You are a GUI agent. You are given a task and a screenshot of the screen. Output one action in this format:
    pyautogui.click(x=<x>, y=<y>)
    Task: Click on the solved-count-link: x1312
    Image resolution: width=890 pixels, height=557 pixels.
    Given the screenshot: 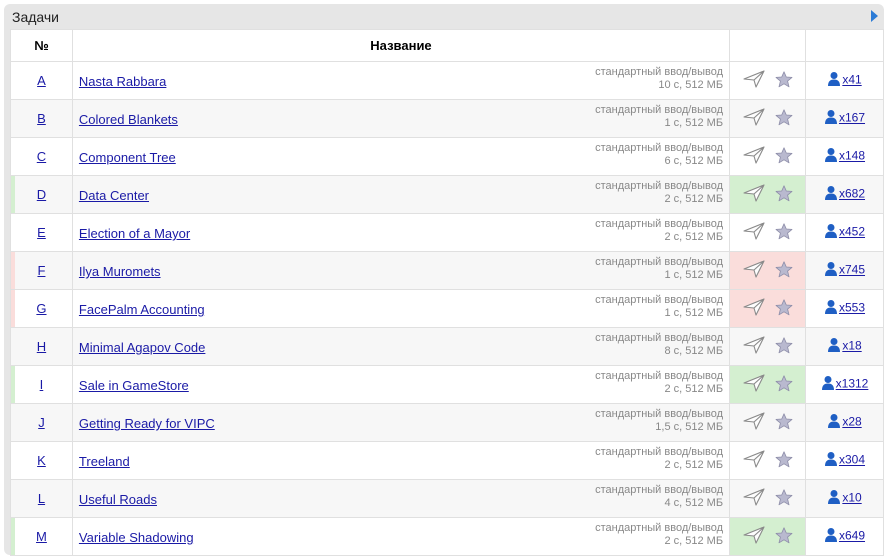 What is the action you would take?
    pyautogui.click(x=852, y=384)
    